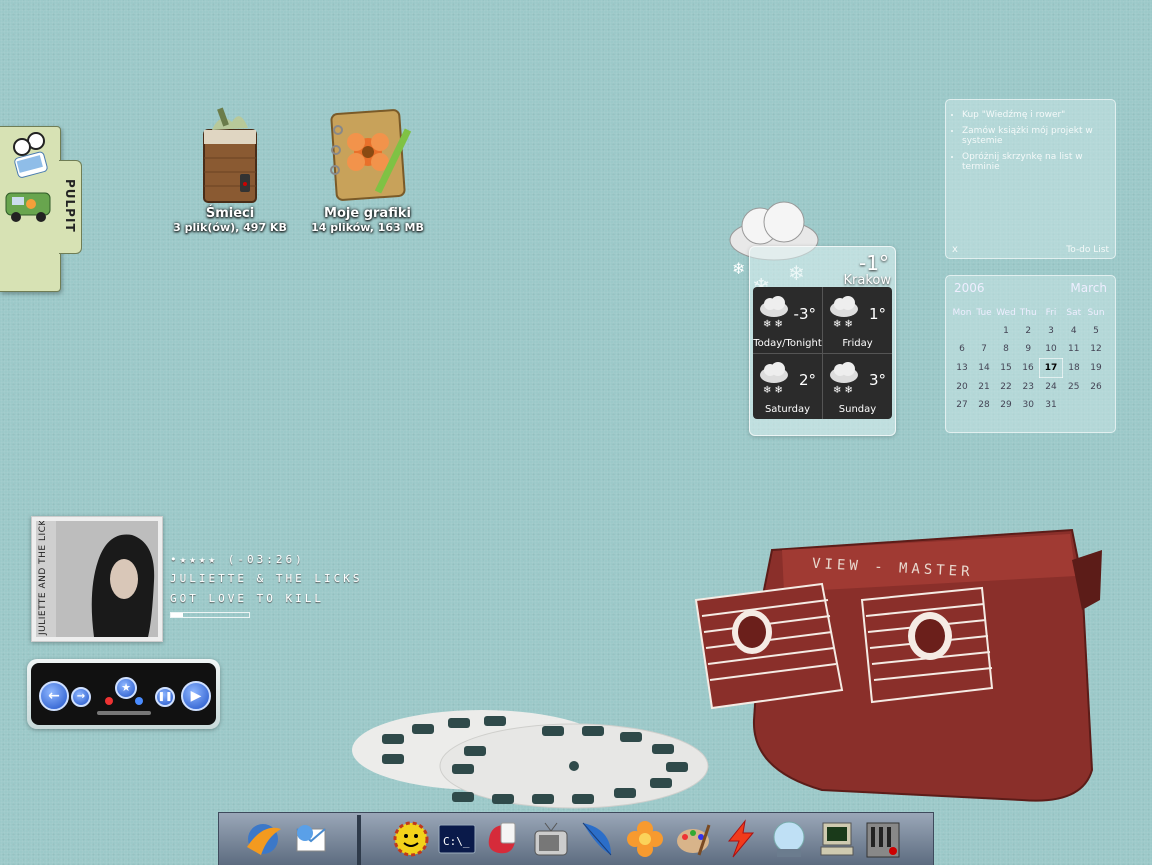 The width and height of the screenshot is (1152, 865). Describe the element at coordinates (165, 697) in the screenshot. I see `pause-button: ❚❚` at that location.